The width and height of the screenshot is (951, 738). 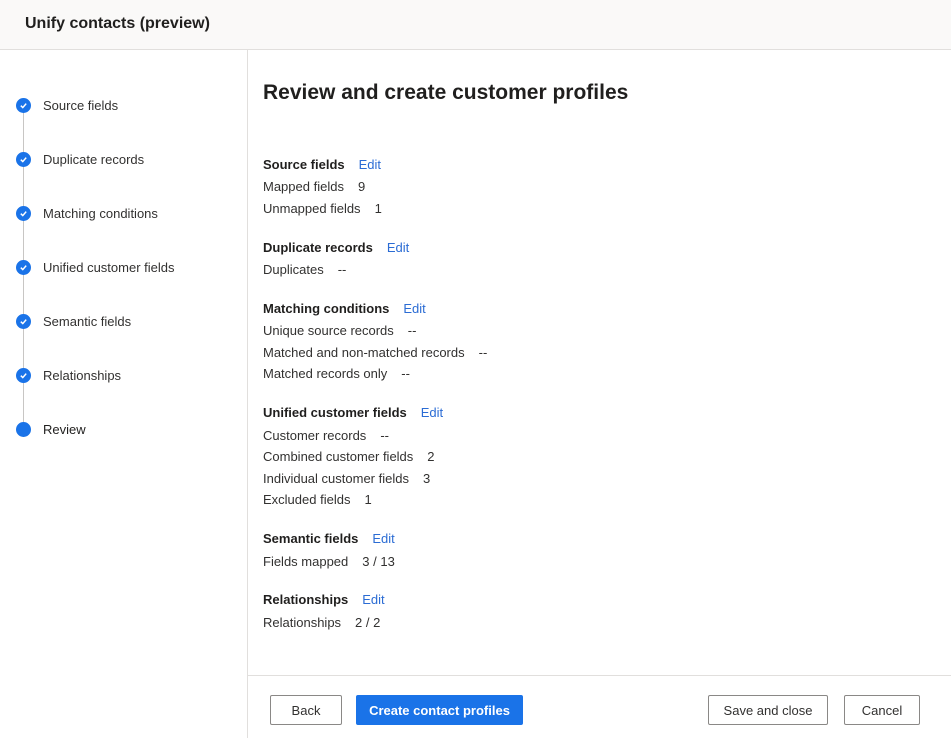 What do you see at coordinates (383, 538) in the screenshot?
I see `edit-semantic-fields-link: Edit` at bounding box center [383, 538].